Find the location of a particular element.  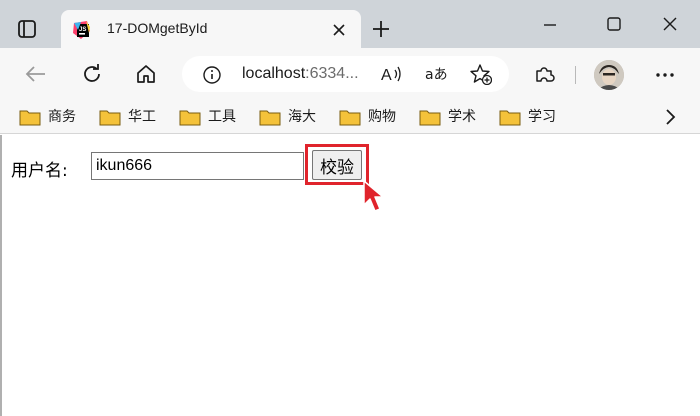

home-icon is located at coordinates (146, 74).